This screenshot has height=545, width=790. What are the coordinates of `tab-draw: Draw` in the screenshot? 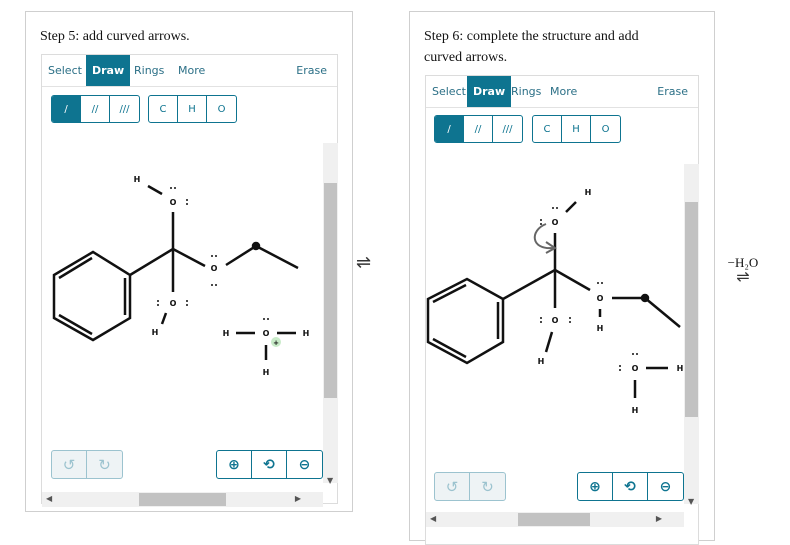 It's located at (108, 70).